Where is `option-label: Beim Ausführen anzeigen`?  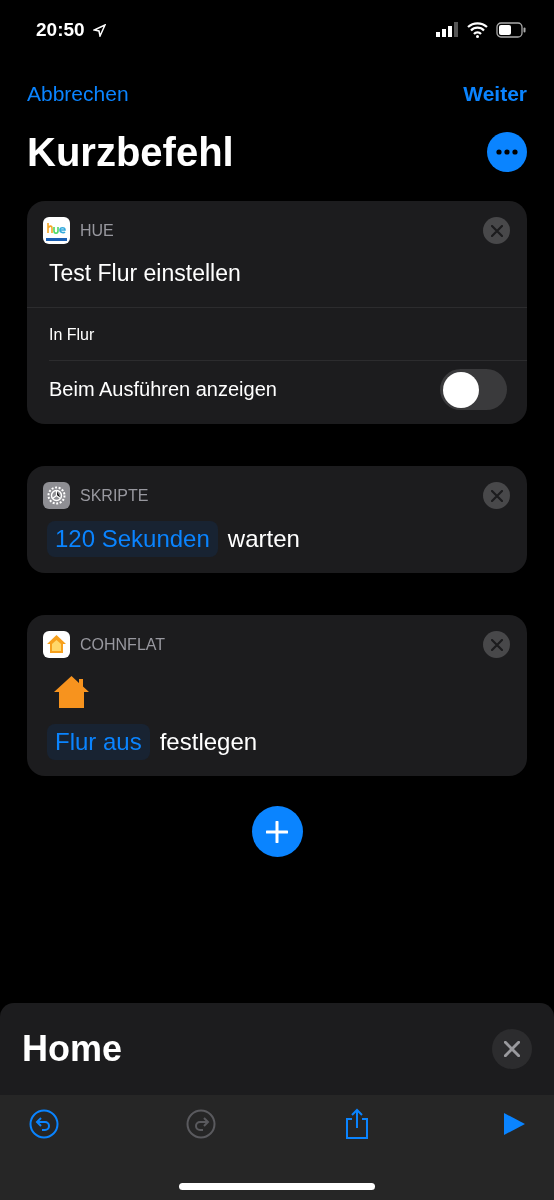
option-label: Beim Ausführen anzeigen is located at coordinates (163, 389).